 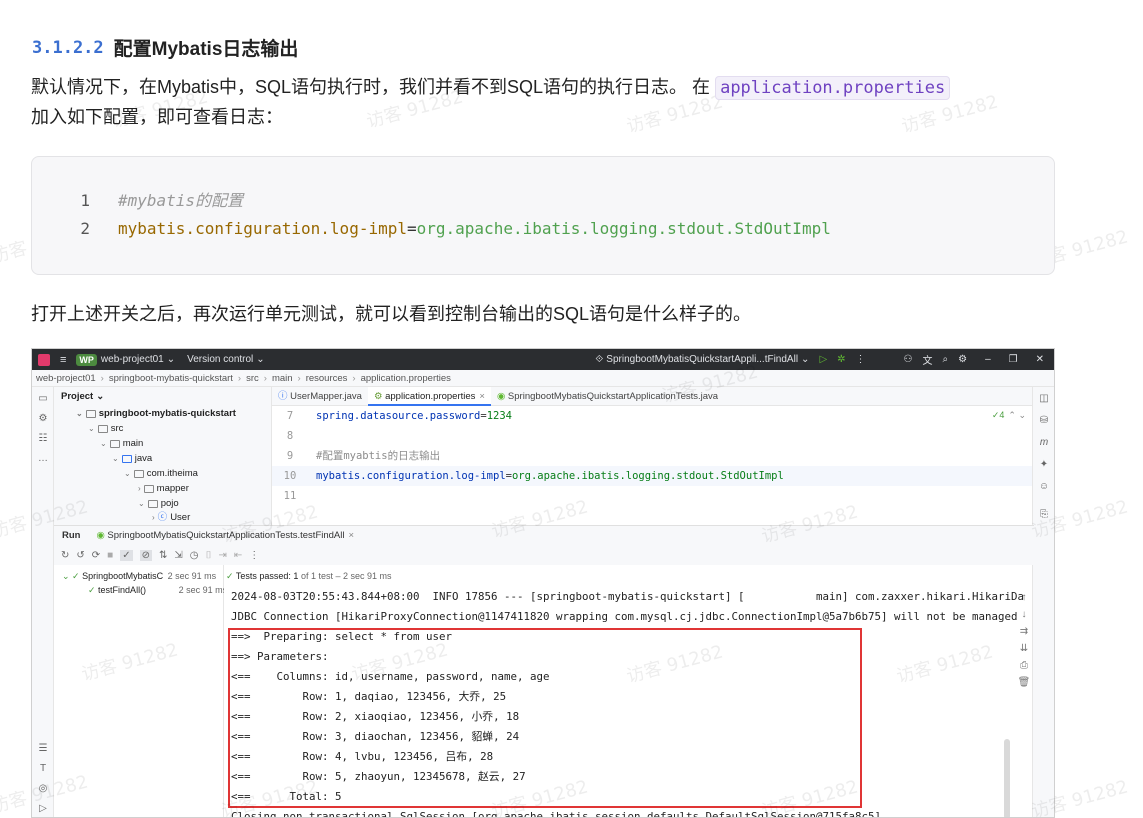 I want to click on breadcrumb-item: web-project01, so click(x=66, y=378).